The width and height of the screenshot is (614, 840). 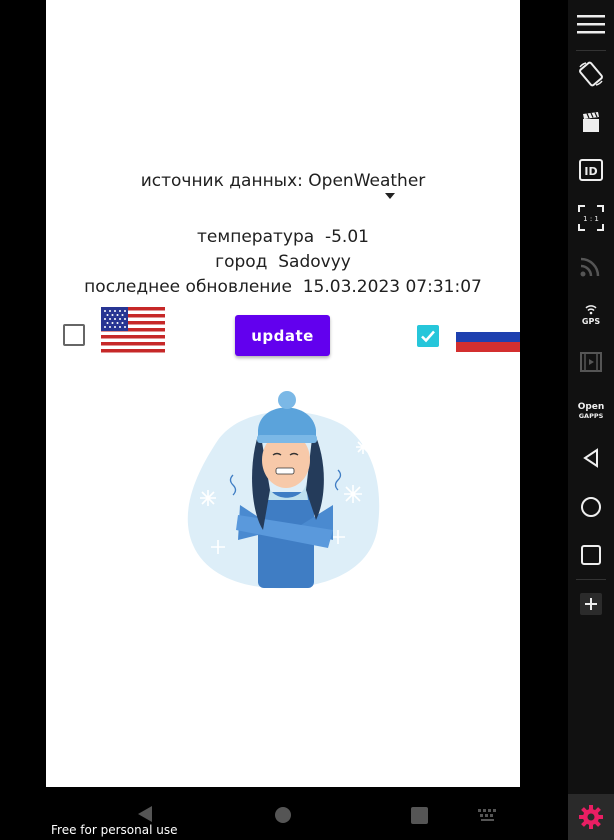 What do you see at coordinates (282, 335) in the screenshot?
I see `update-button: update` at bounding box center [282, 335].